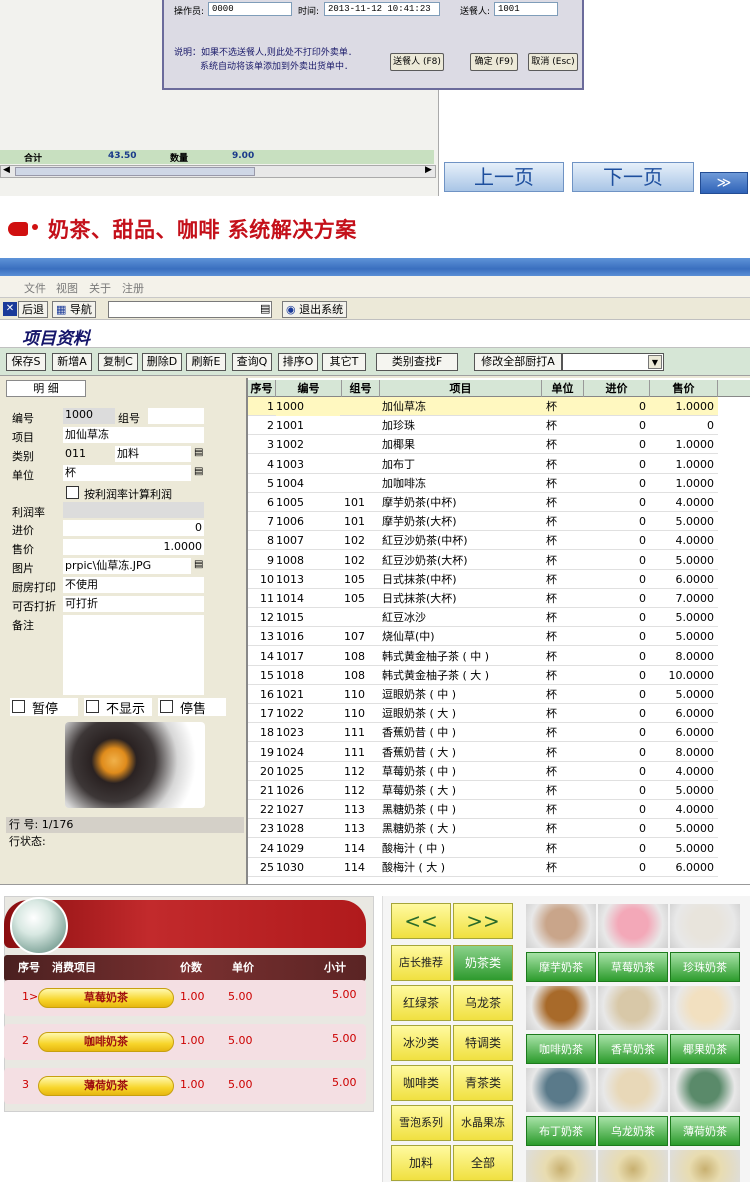 This screenshot has height=1182, width=750. I want to click on grid-row: 8 1007 102 紅豆沙奶茶(中杯) 杯 0 4.0000, so click(483, 541).